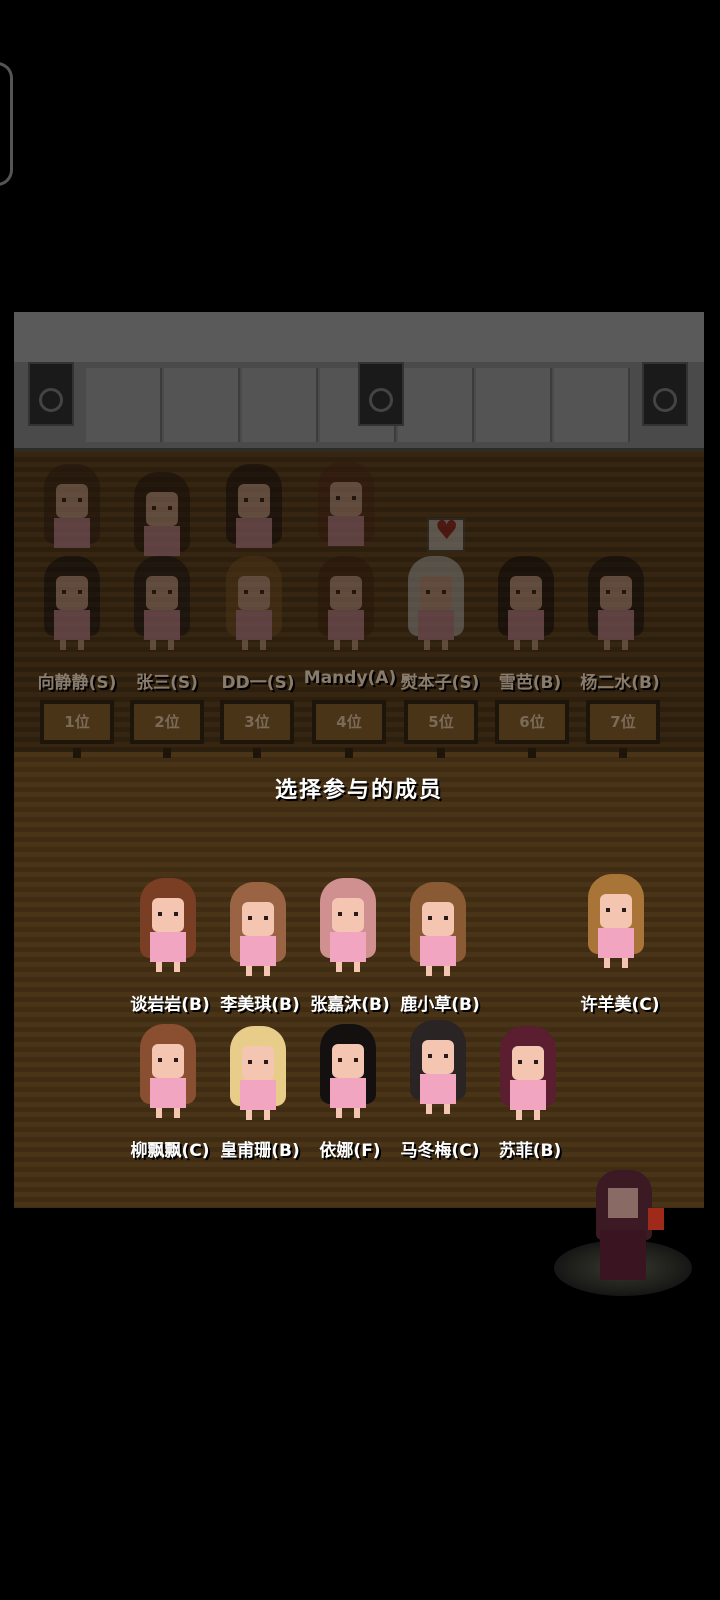 The height and width of the screenshot is (1600, 720). I want to click on rank-slot-1: 1位, so click(77, 729).